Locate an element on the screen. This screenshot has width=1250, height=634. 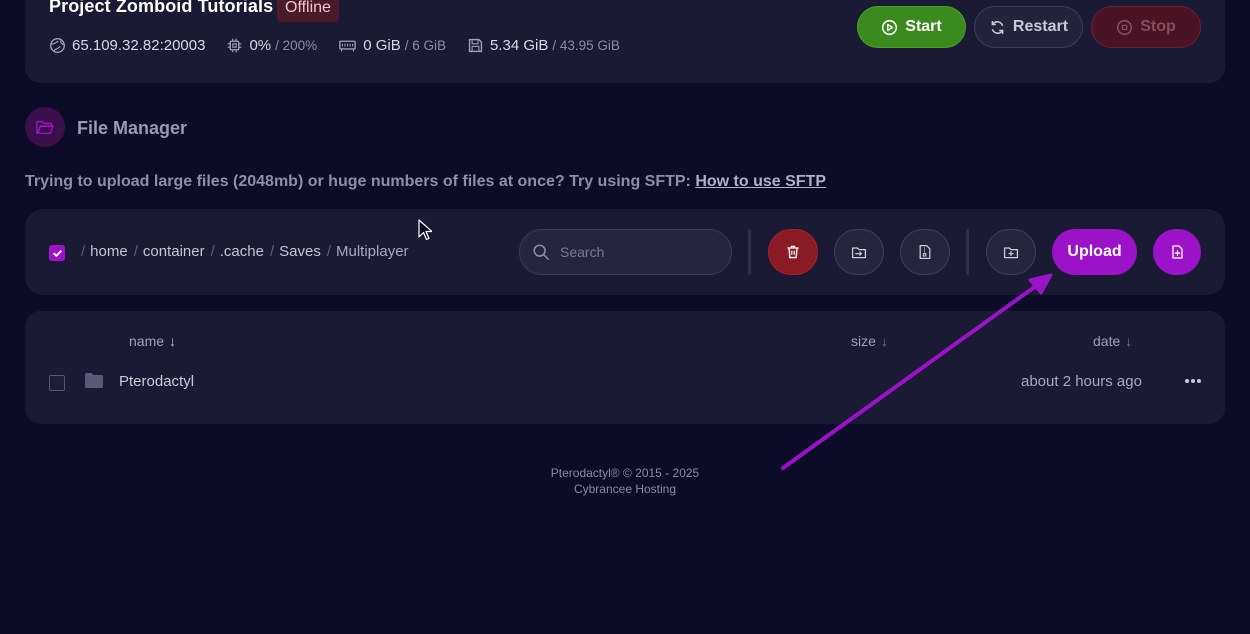
cpu-stat: 0% / 200% is located at coordinates (271, 45).